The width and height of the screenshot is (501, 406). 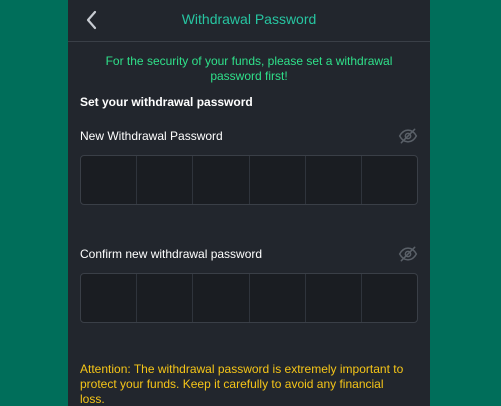 What do you see at coordinates (249, 136) in the screenshot?
I see `new-password-header: New Withdrawal Password` at bounding box center [249, 136].